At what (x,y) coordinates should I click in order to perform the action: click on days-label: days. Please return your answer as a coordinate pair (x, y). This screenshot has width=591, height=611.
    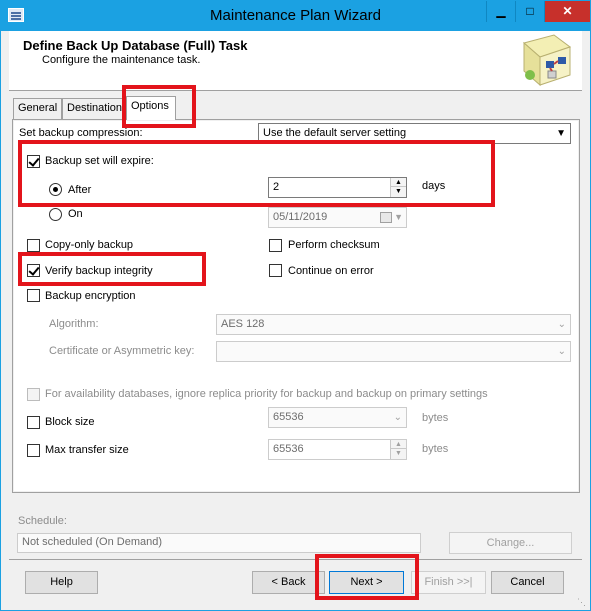
    Looking at the image, I should click on (434, 186).